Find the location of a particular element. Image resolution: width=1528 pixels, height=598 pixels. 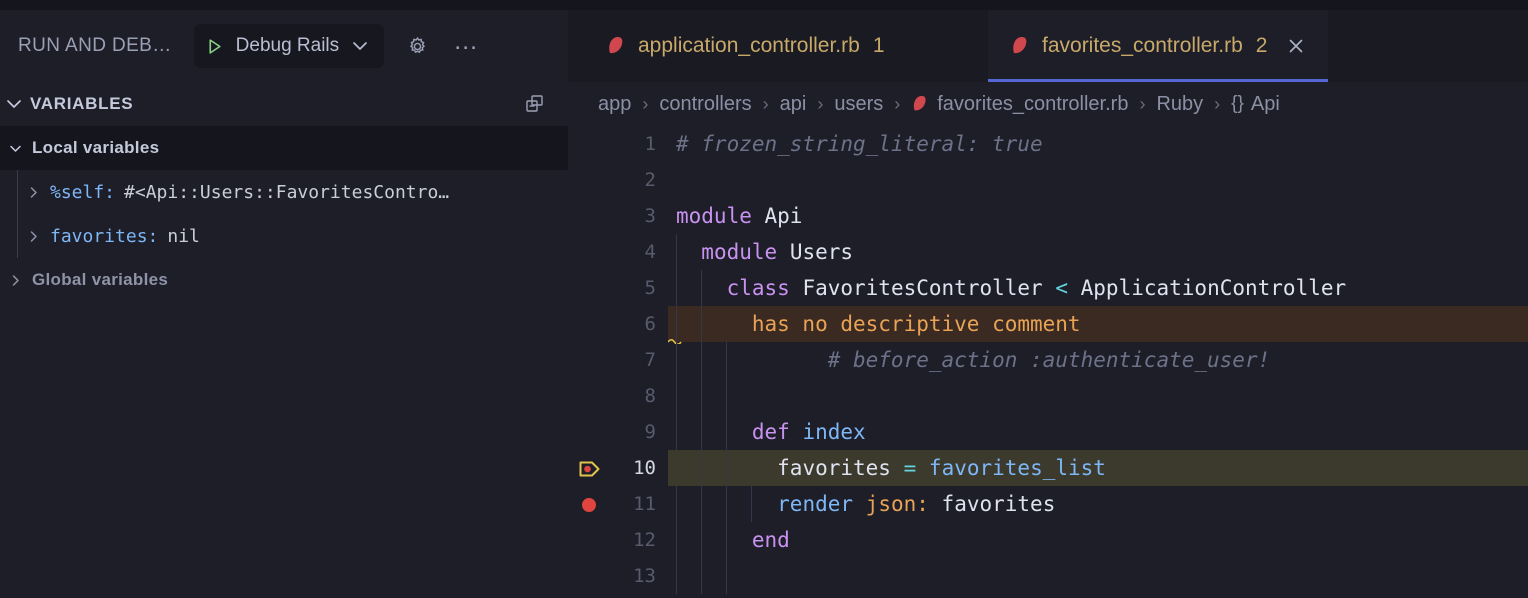

line-content: # frozen_string_literal: true is located at coordinates (859, 144).